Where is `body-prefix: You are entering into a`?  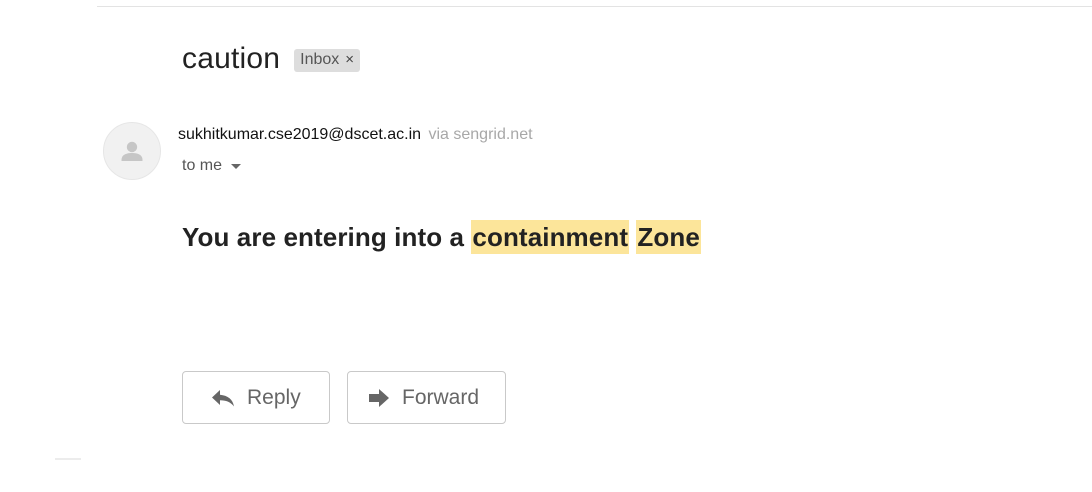
body-prefix: You are entering into a is located at coordinates (327, 237).